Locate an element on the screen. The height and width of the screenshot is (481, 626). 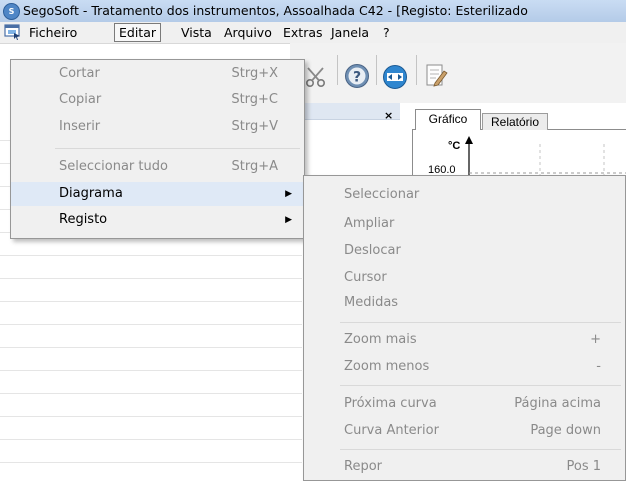
menu-item-label: Cortar is located at coordinates (79, 73).